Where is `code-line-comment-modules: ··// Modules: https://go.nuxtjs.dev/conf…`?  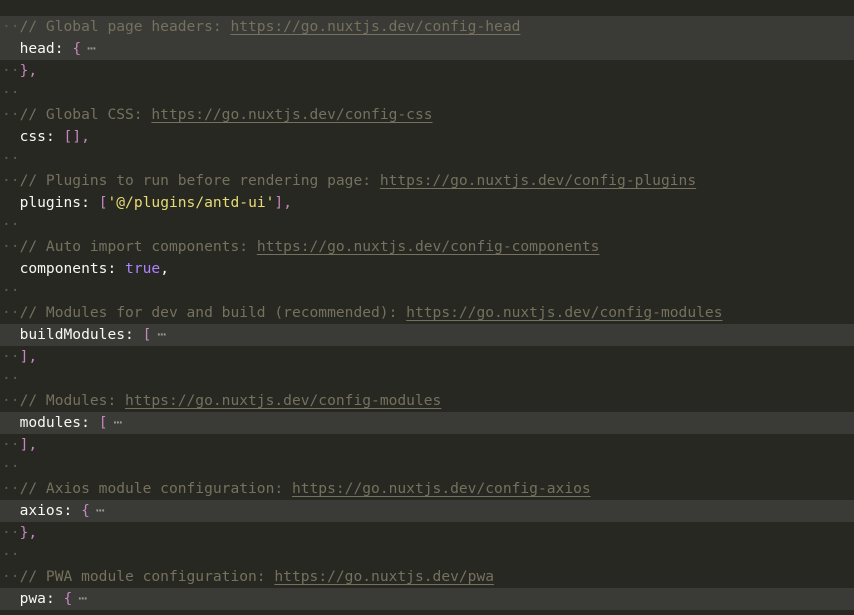 code-line-comment-modules: ··// Modules: https://go.nuxtjs.dev/conf… is located at coordinates (427, 401).